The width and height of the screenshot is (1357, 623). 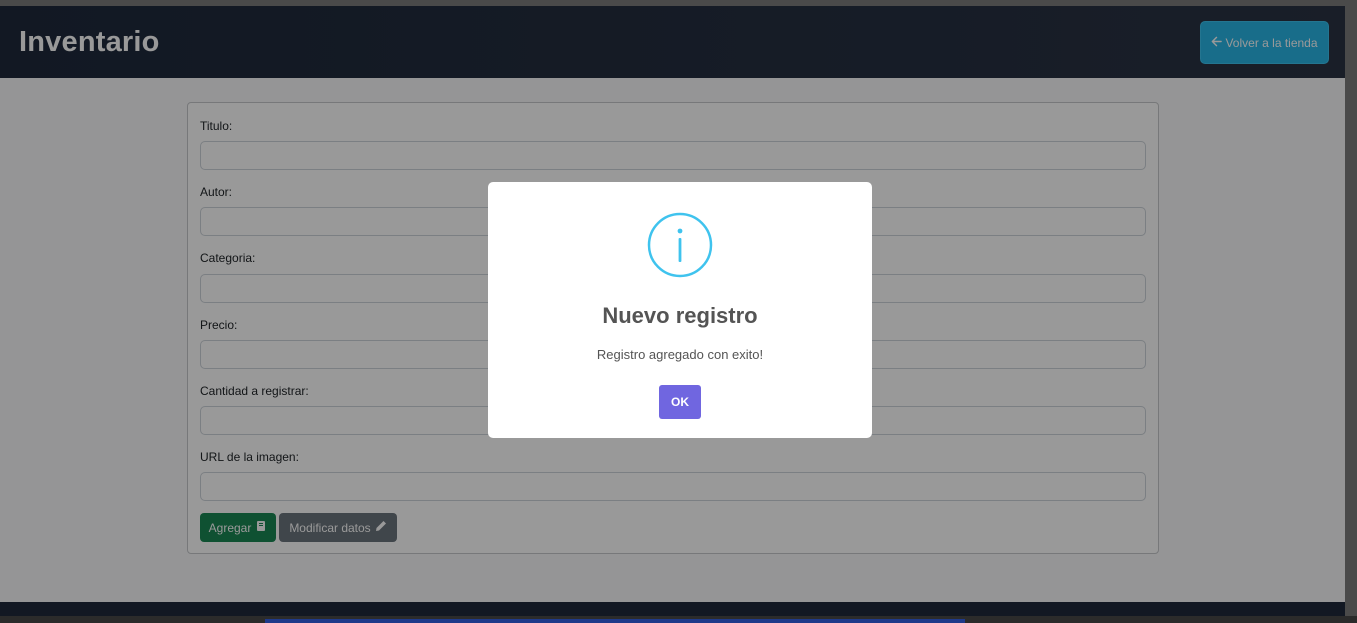 What do you see at coordinates (680, 315) in the screenshot?
I see `dialog-title: Nuevo registro` at bounding box center [680, 315].